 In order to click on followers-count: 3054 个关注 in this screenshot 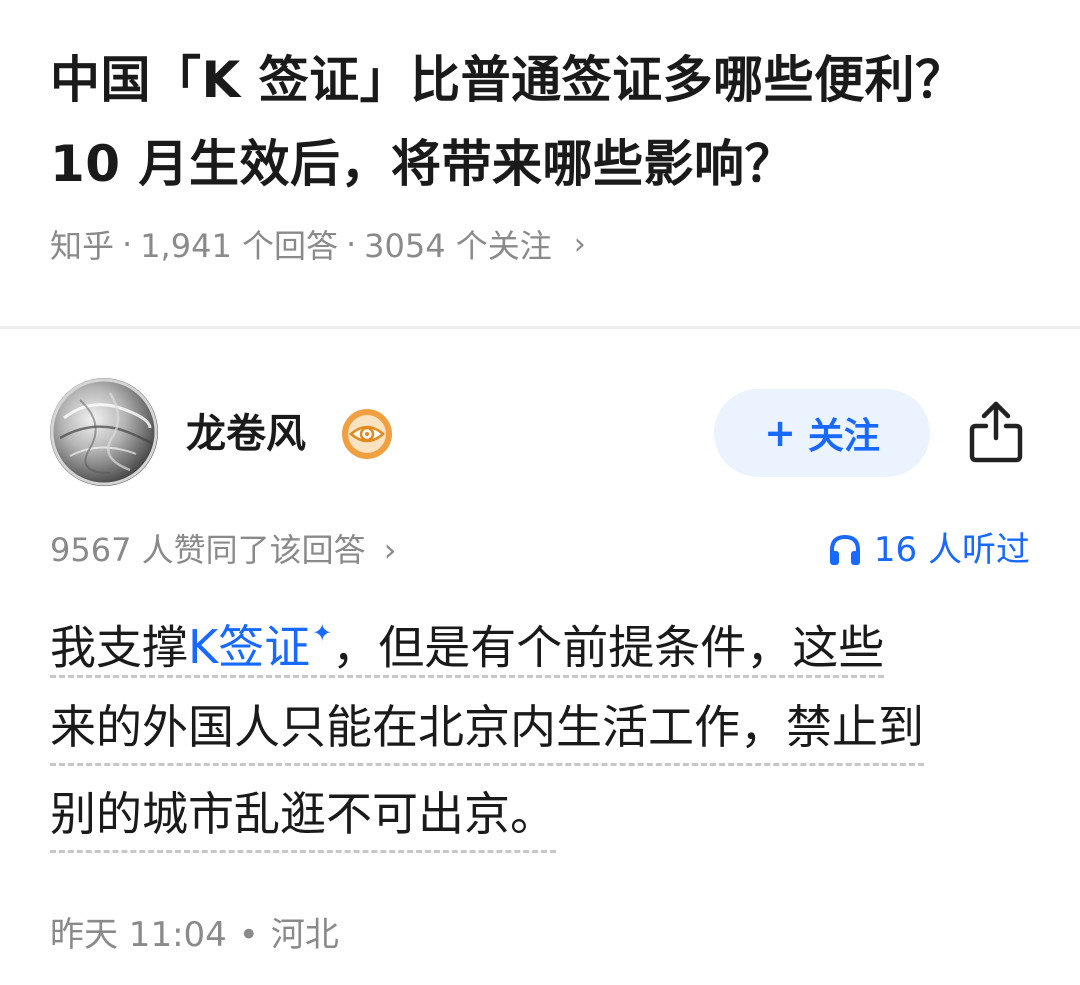, I will do `click(458, 246)`.